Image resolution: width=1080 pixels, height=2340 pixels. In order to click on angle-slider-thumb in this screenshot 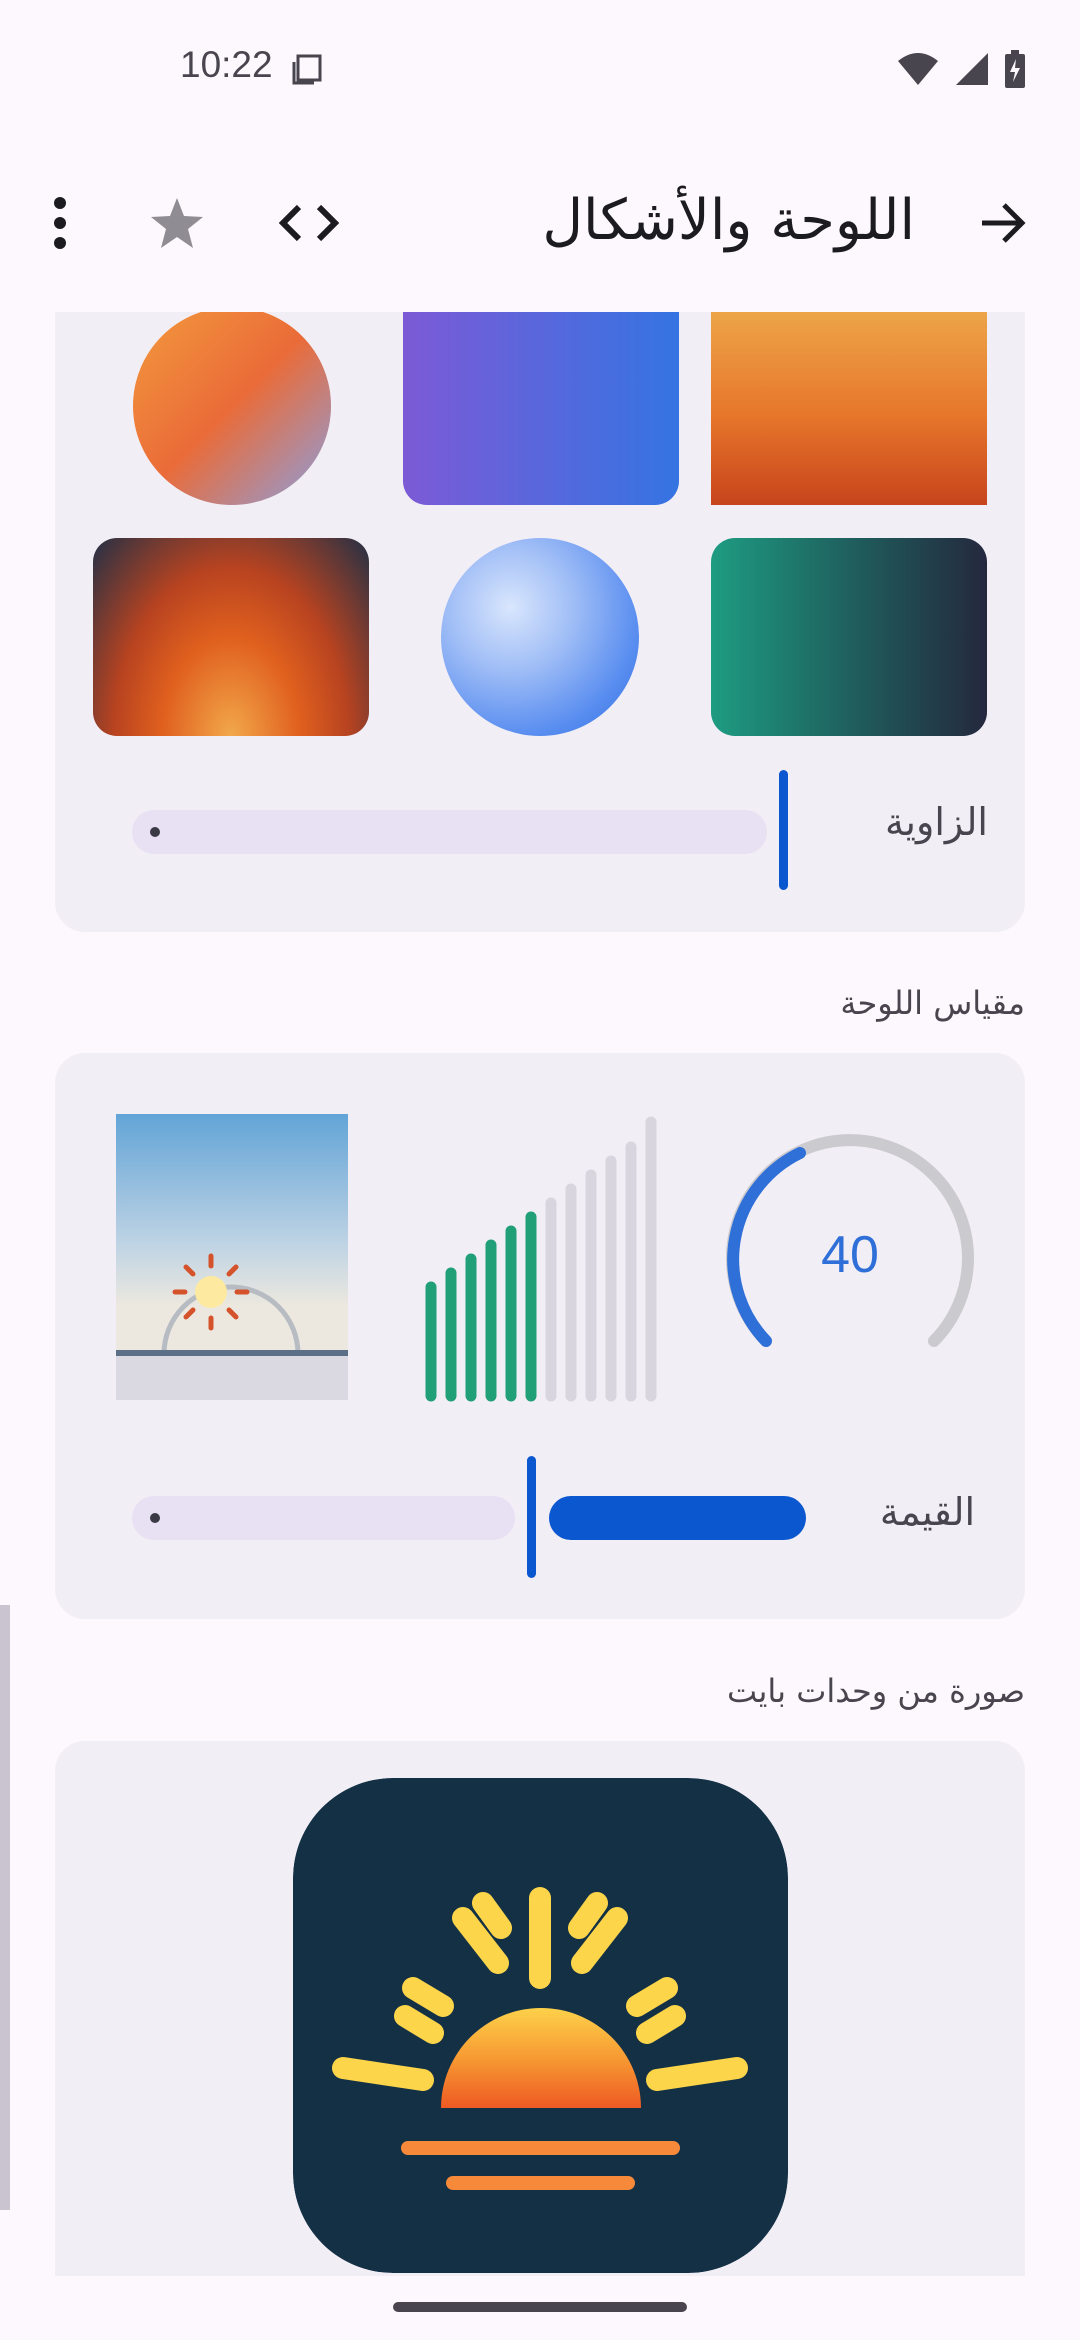, I will do `click(783, 830)`.